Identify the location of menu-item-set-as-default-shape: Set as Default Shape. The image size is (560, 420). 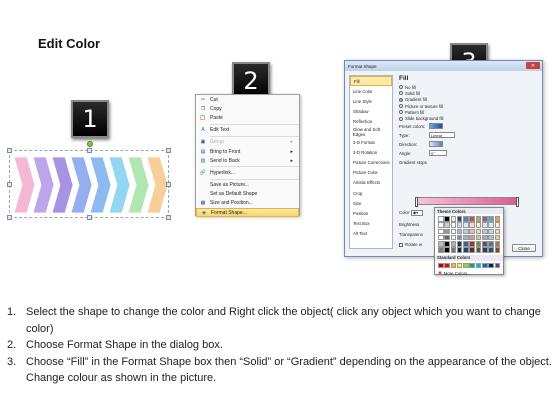
(247, 194).